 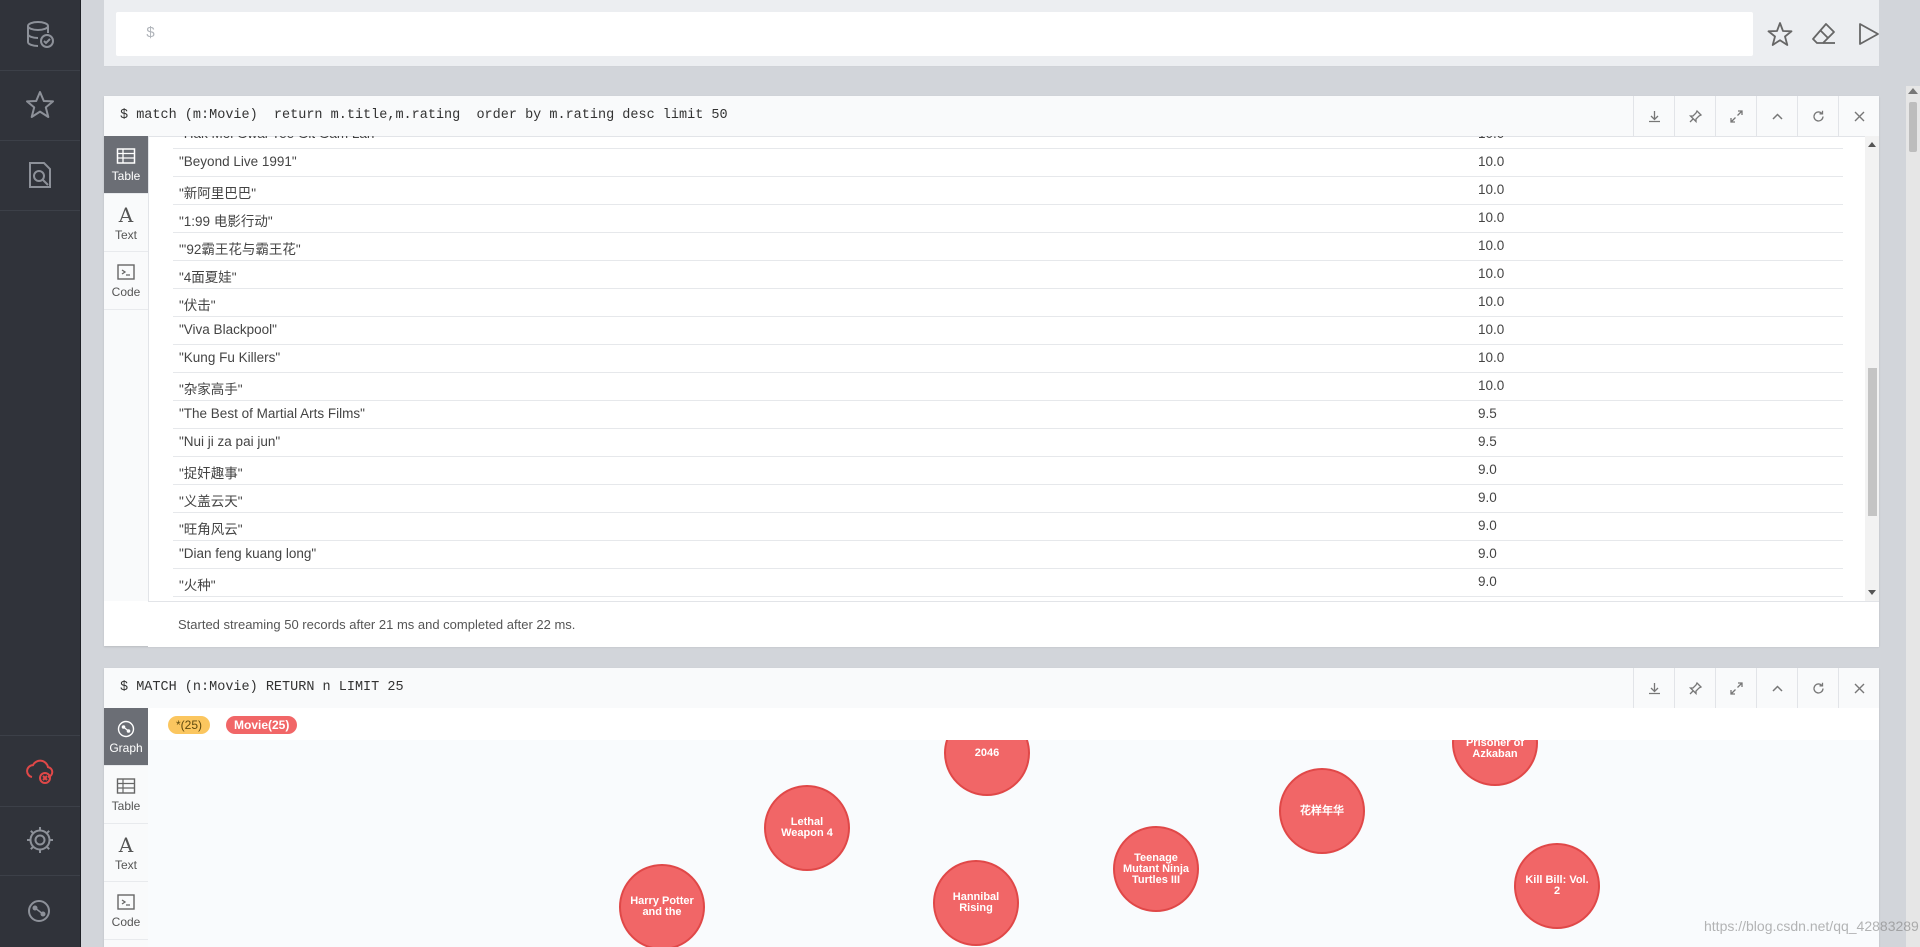 I want to click on close-icon, so click(x=1859, y=116).